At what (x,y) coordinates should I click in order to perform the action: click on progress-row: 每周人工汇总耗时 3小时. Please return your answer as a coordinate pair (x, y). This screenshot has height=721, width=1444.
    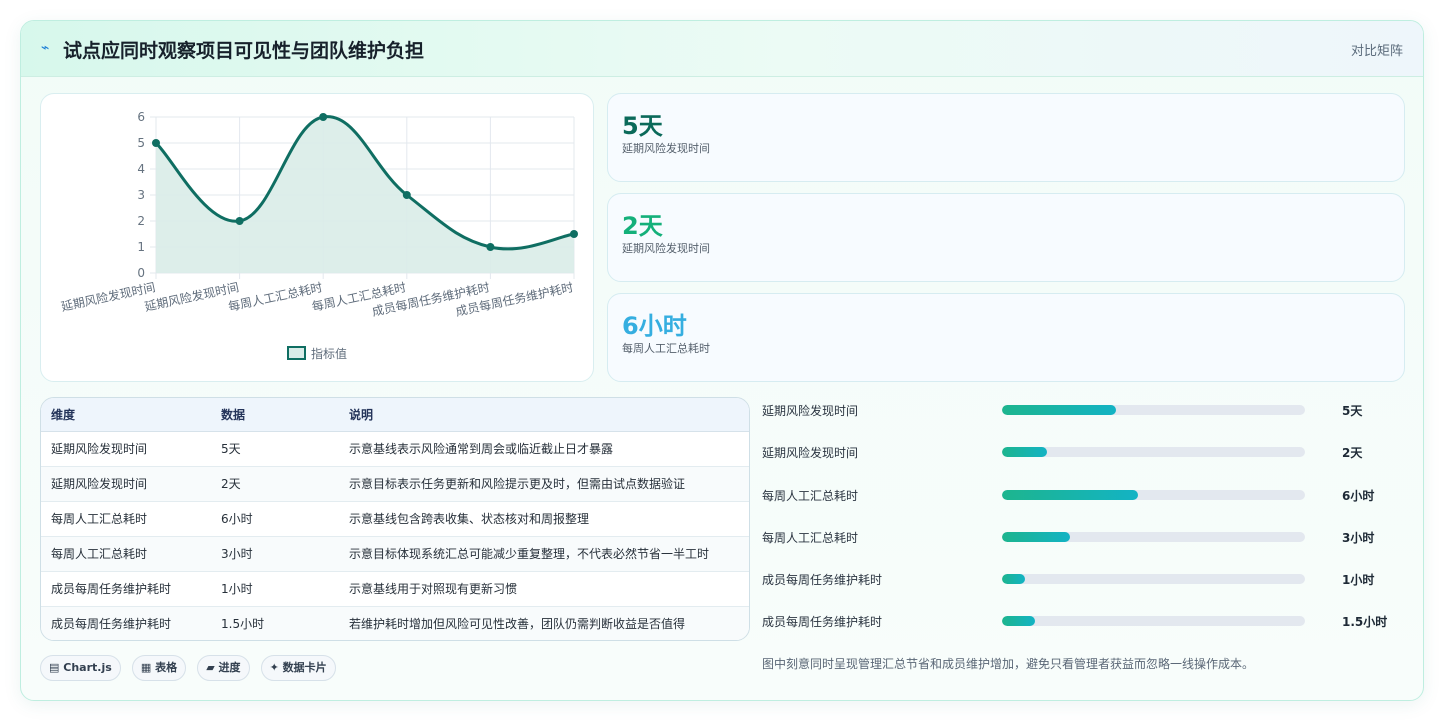
    Looking at the image, I should click on (1082, 536).